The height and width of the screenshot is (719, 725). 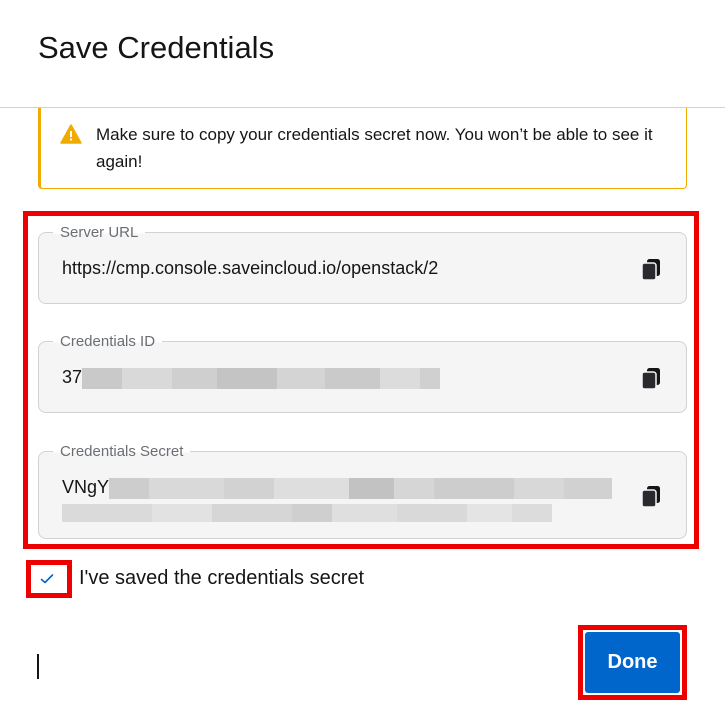 I want to click on credentials-id-label: Credentials ID, so click(x=108, y=341).